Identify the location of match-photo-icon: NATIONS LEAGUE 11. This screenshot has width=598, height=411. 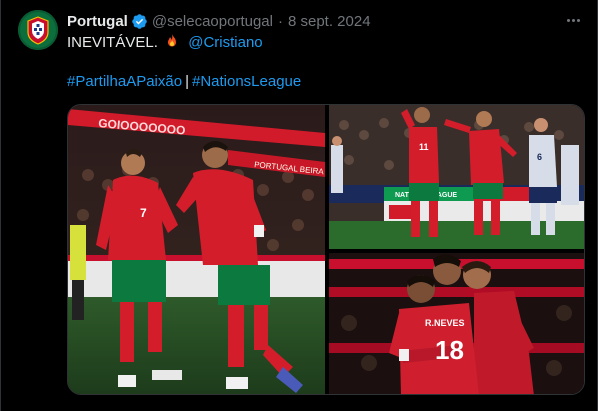
(456, 177).